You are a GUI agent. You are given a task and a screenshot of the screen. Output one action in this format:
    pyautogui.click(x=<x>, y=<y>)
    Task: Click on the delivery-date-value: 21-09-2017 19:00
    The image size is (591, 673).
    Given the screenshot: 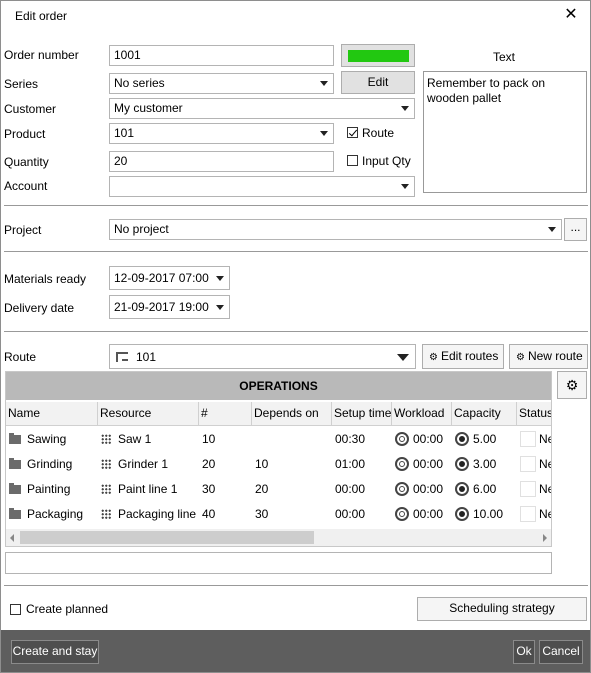 What is the action you would take?
    pyautogui.click(x=161, y=307)
    